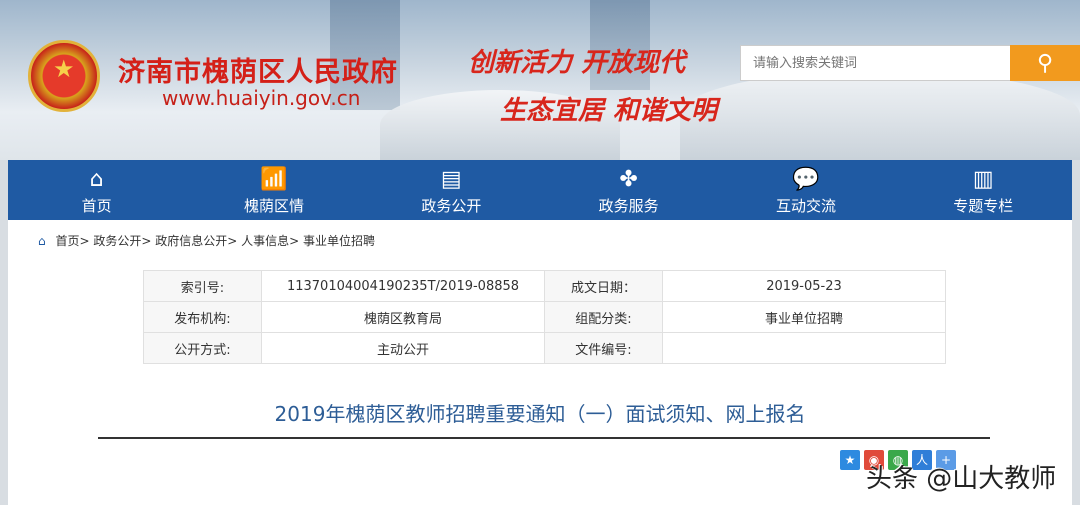 The height and width of the screenshot is (505, 1080). I want to click on chat-icon: 💬, so click(806, 179).